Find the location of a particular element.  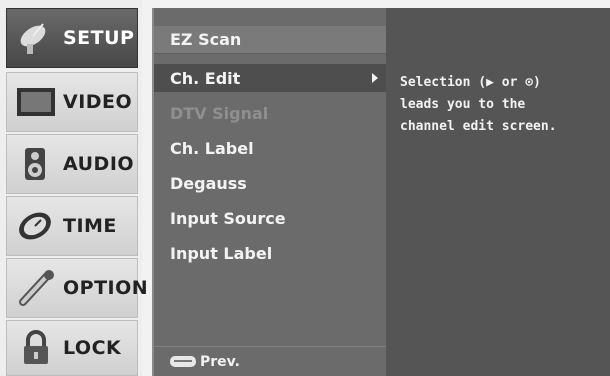

menu-item-ez-scan: EZ Scan is located at coordinates (270, 40).